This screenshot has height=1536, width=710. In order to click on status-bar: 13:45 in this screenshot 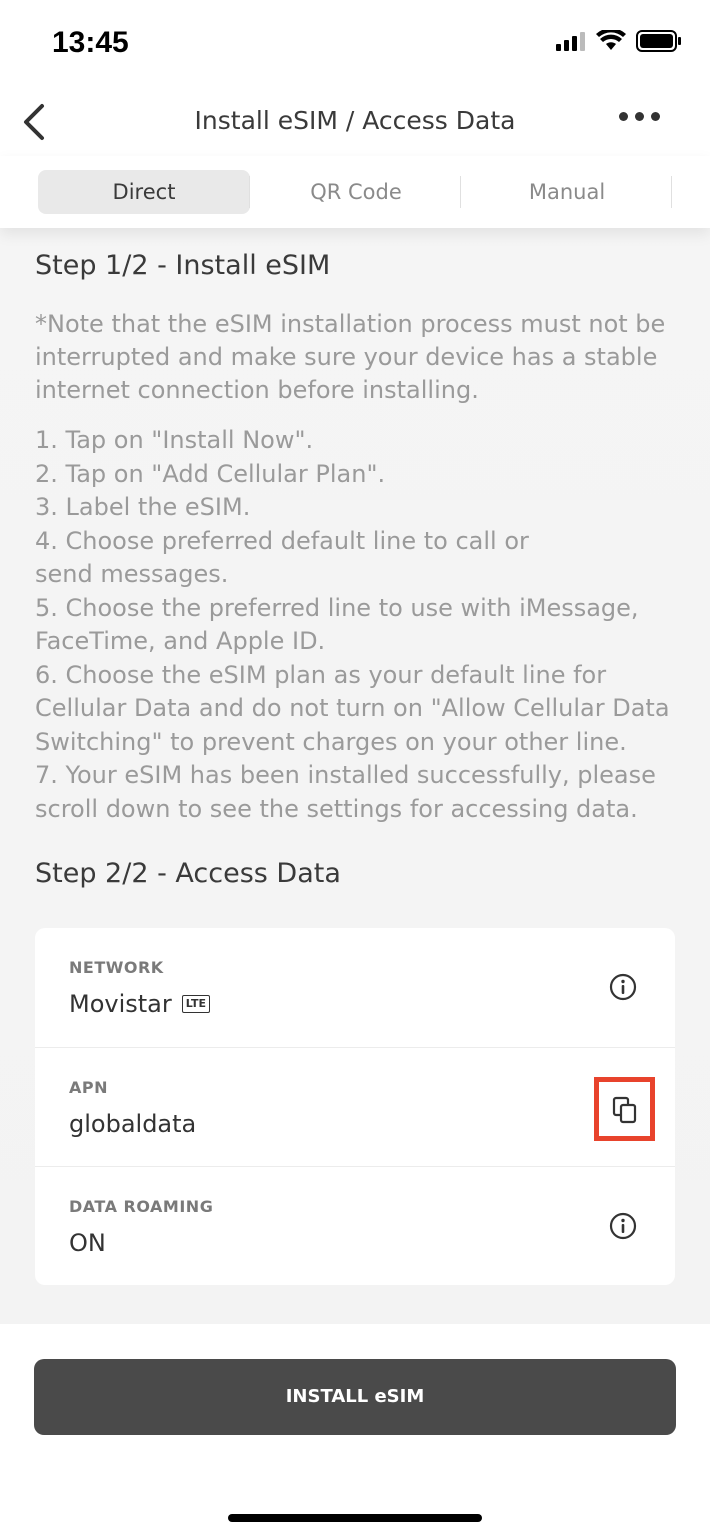, I will do `click(355, 43)`.